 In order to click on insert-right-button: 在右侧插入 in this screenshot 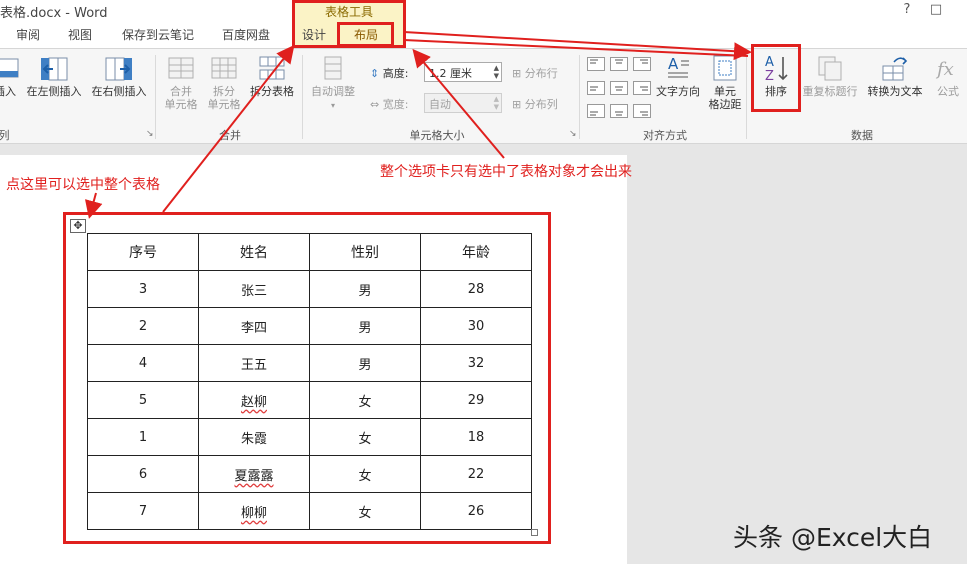, I will do `click(119, 75)`.